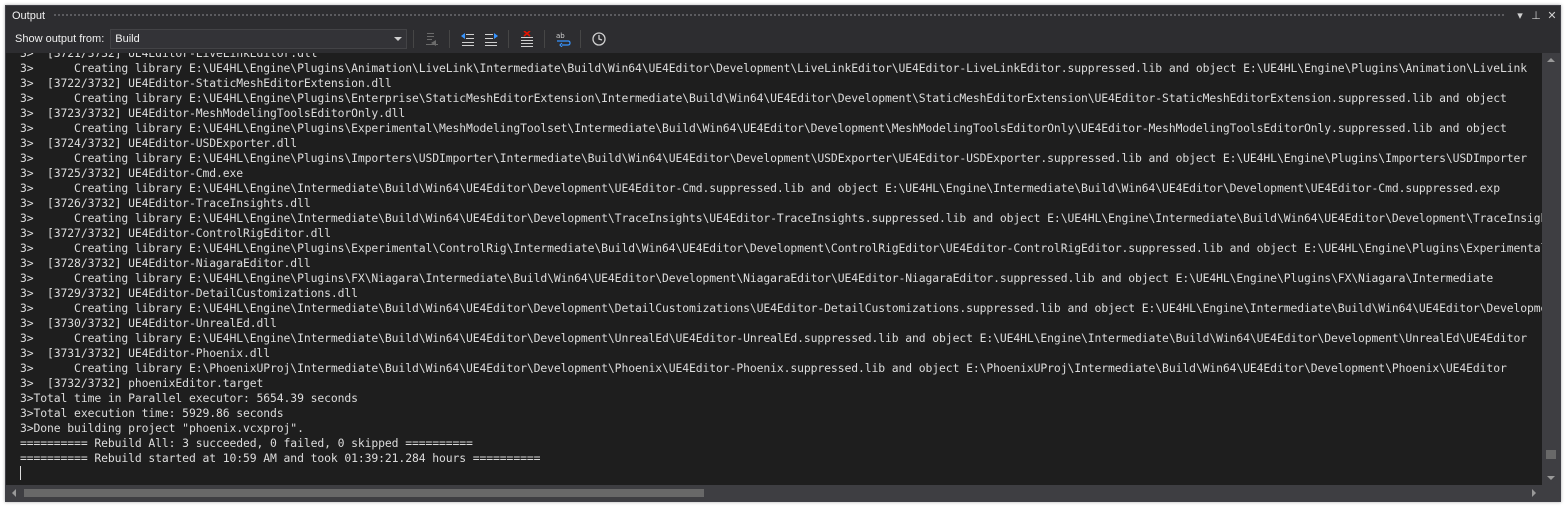 The width and height of the screenshot is (1567, 507). I want to click on output-line: 3> [3725/3732] UE4Editor-Cmd.exe, so click(132, 173).